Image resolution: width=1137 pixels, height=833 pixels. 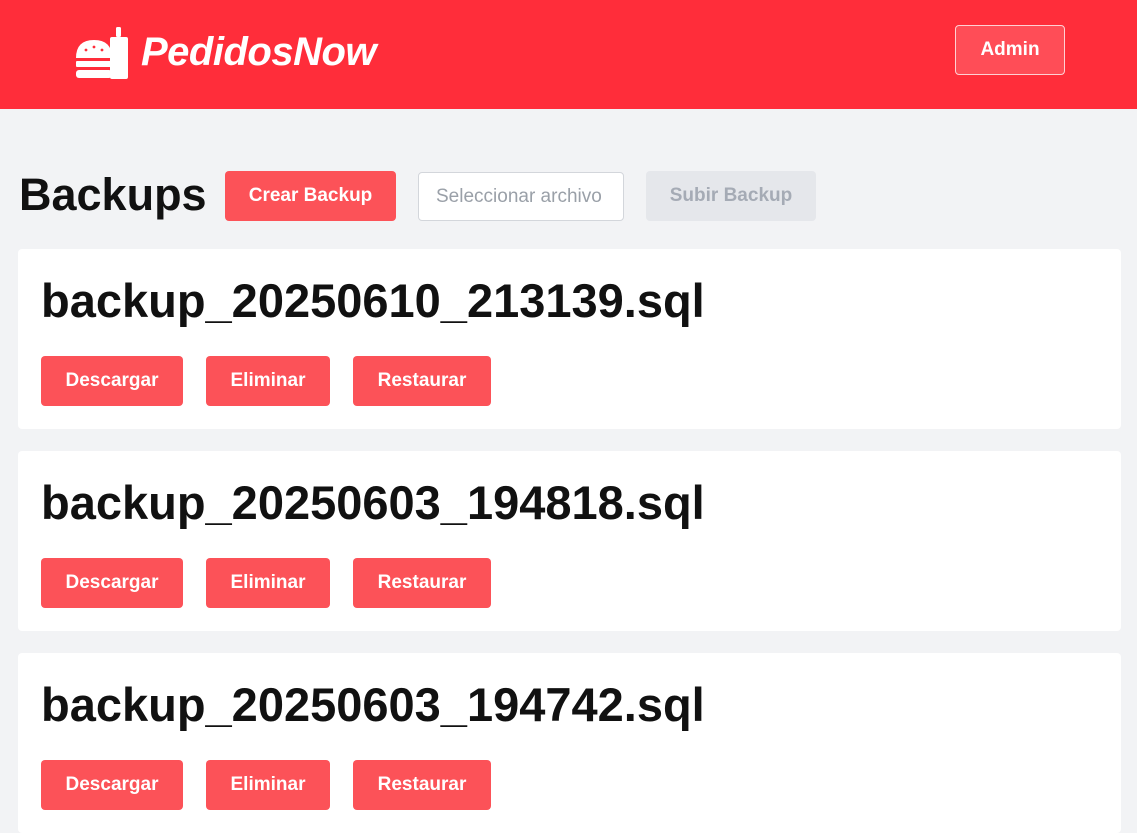 I want to click on burger-with-fork-icon, so click(x=102, y=53).